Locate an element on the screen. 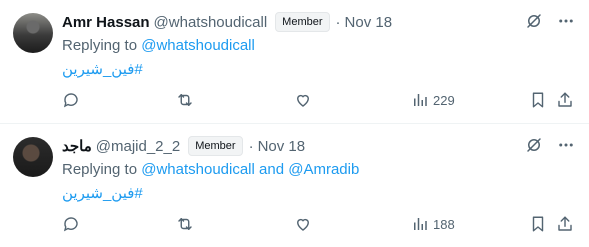 This screenshot has height=247, width=589. views-count: 188 is located at coordinates (444, 224).